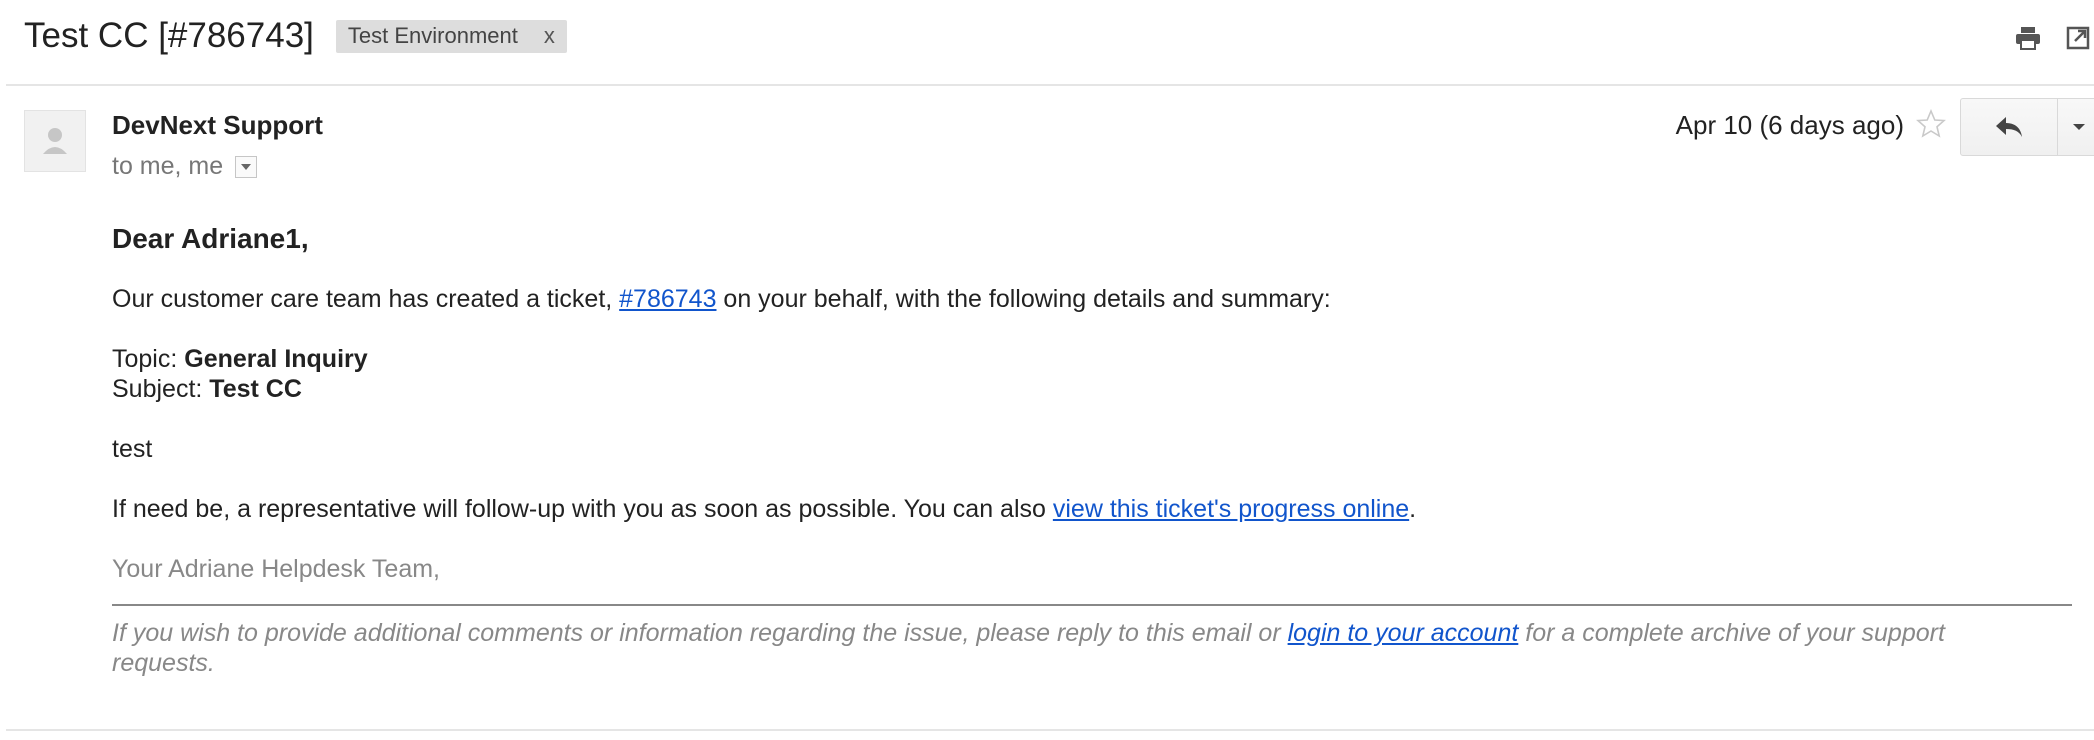 The width and height of the screenshot is (2094, 740). What do you see at coordinates (217, 125) in the screenshot?
I see `sender-name: DevNext Support` at bounding box center [217, 125].